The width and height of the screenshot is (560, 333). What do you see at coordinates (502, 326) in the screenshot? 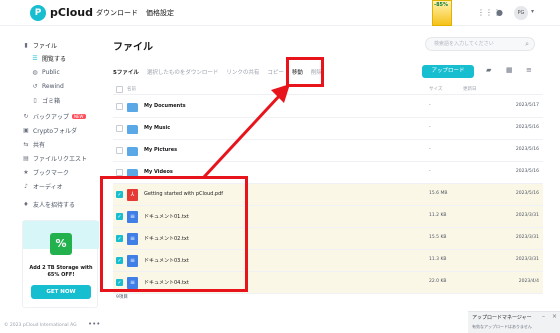
I see `upload-manager-status: 有効なアップロードはありません` at bounding box center [502, 326].